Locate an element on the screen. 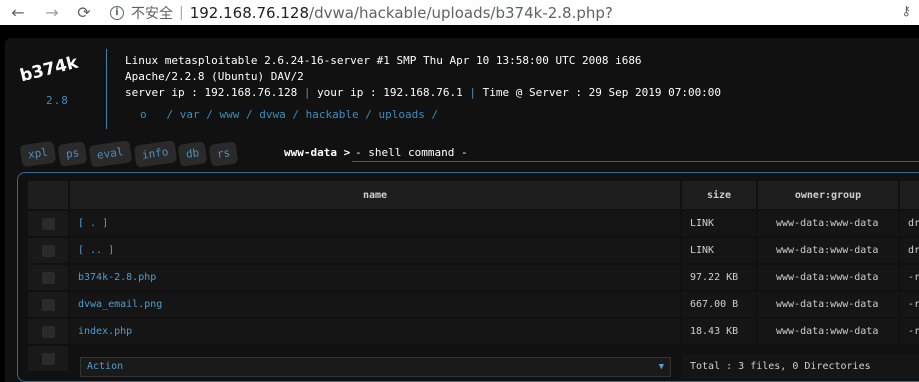  forward-icon: → is located at coordinates (52, 13).